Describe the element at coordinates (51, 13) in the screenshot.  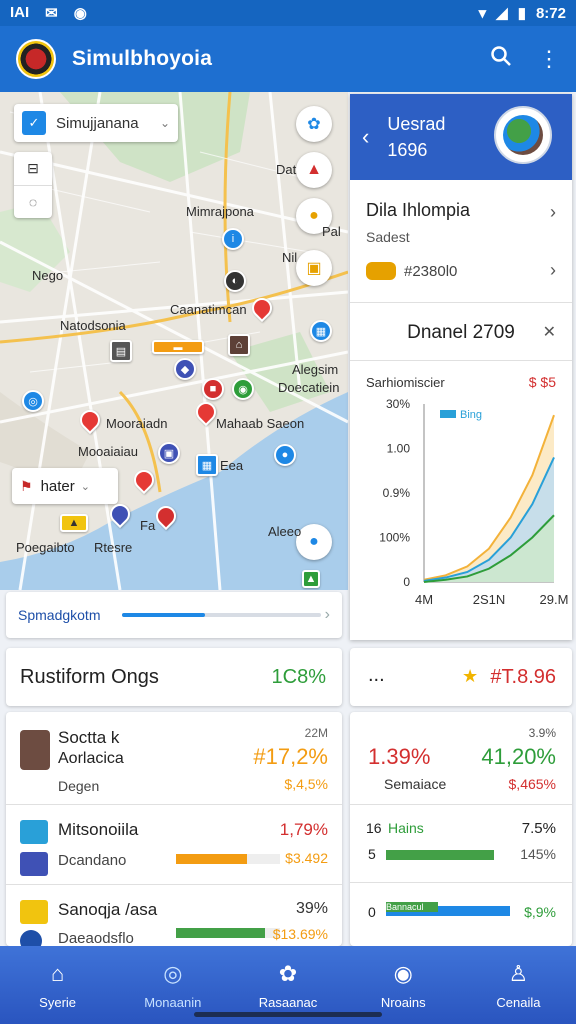
I see `status-mail-icon: ✉` at that location.